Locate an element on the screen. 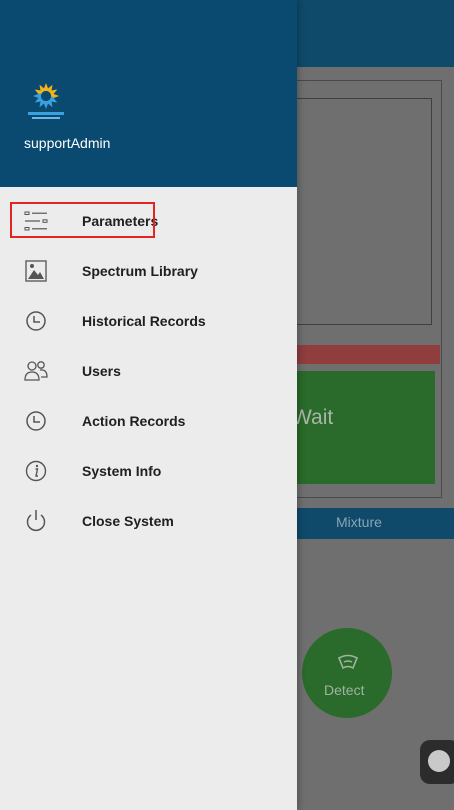 The height and width of the screenshot is (810, 454). menu-item-historical-records: Historical Records is located at coordinates (148, 321).